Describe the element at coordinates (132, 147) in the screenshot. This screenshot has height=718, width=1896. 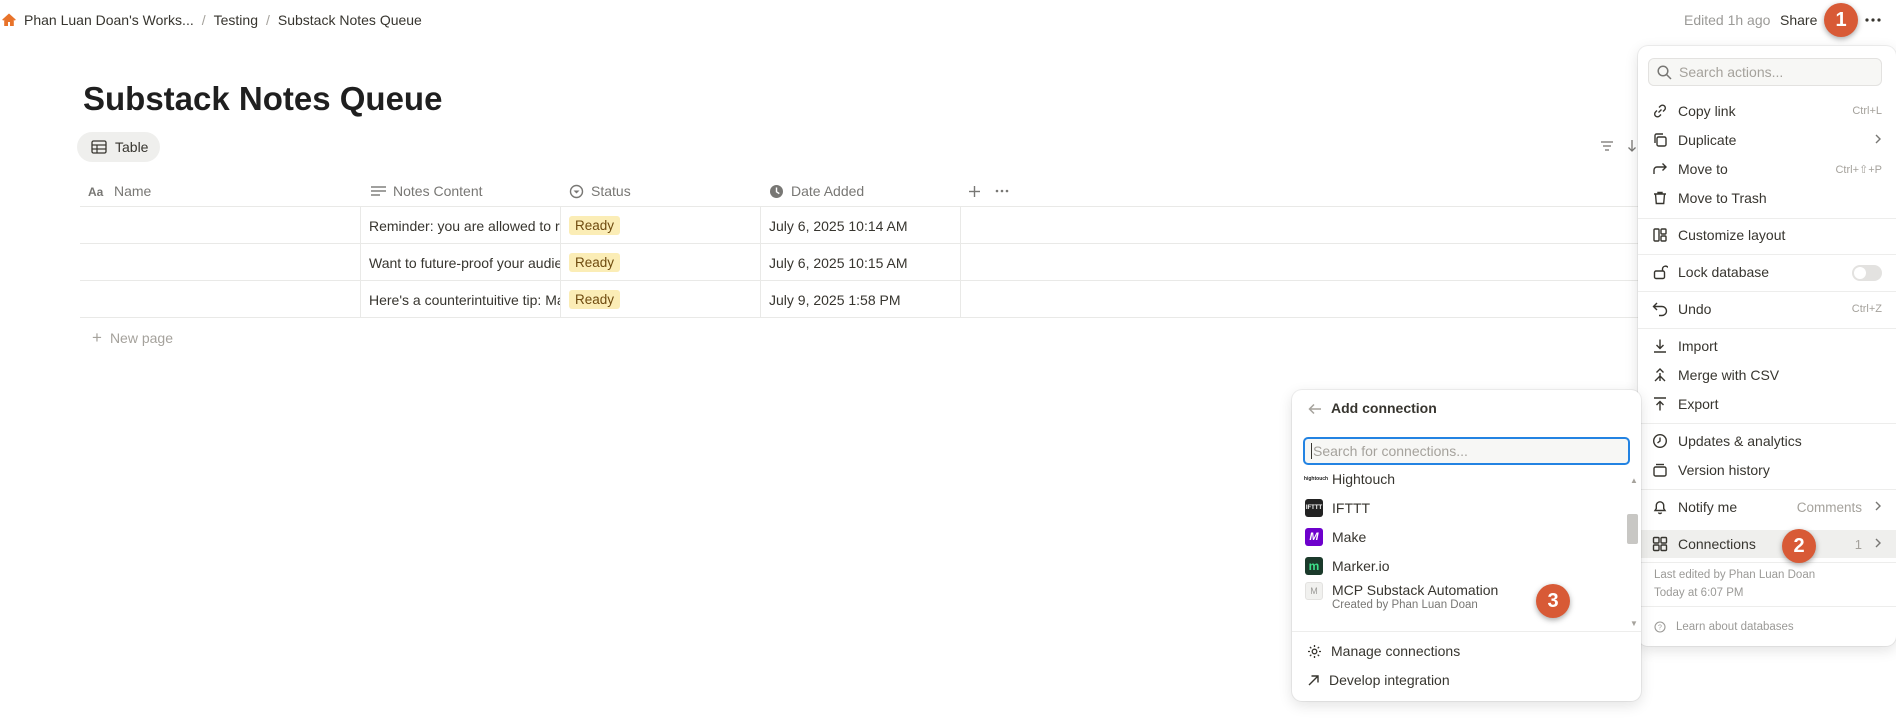
I see `view-tab-label: Table` at that location.